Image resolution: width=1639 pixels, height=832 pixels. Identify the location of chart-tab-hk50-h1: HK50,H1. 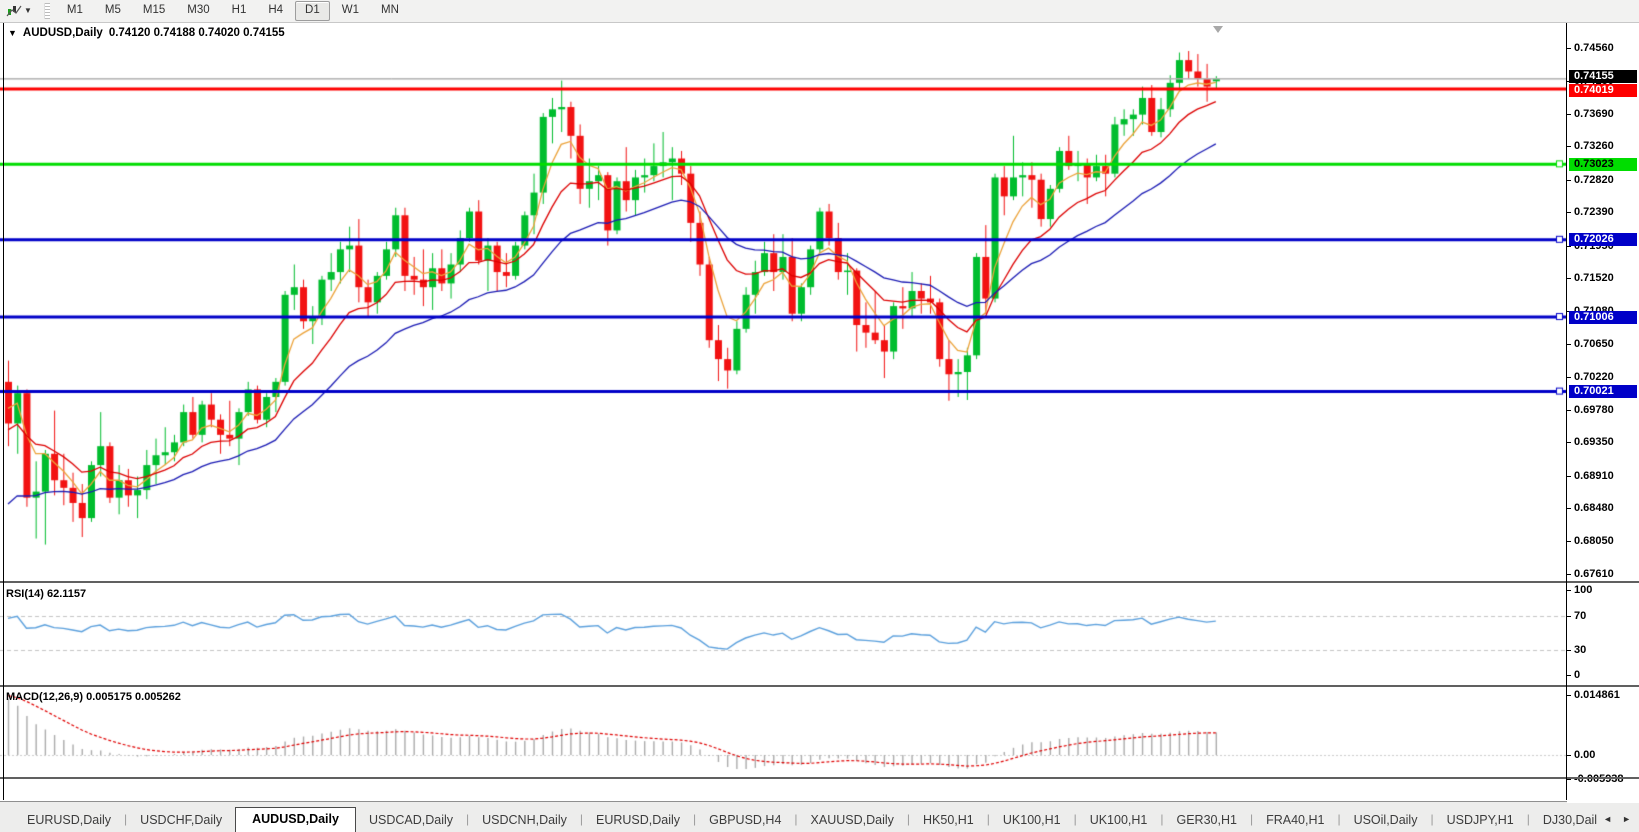
(948, 821).